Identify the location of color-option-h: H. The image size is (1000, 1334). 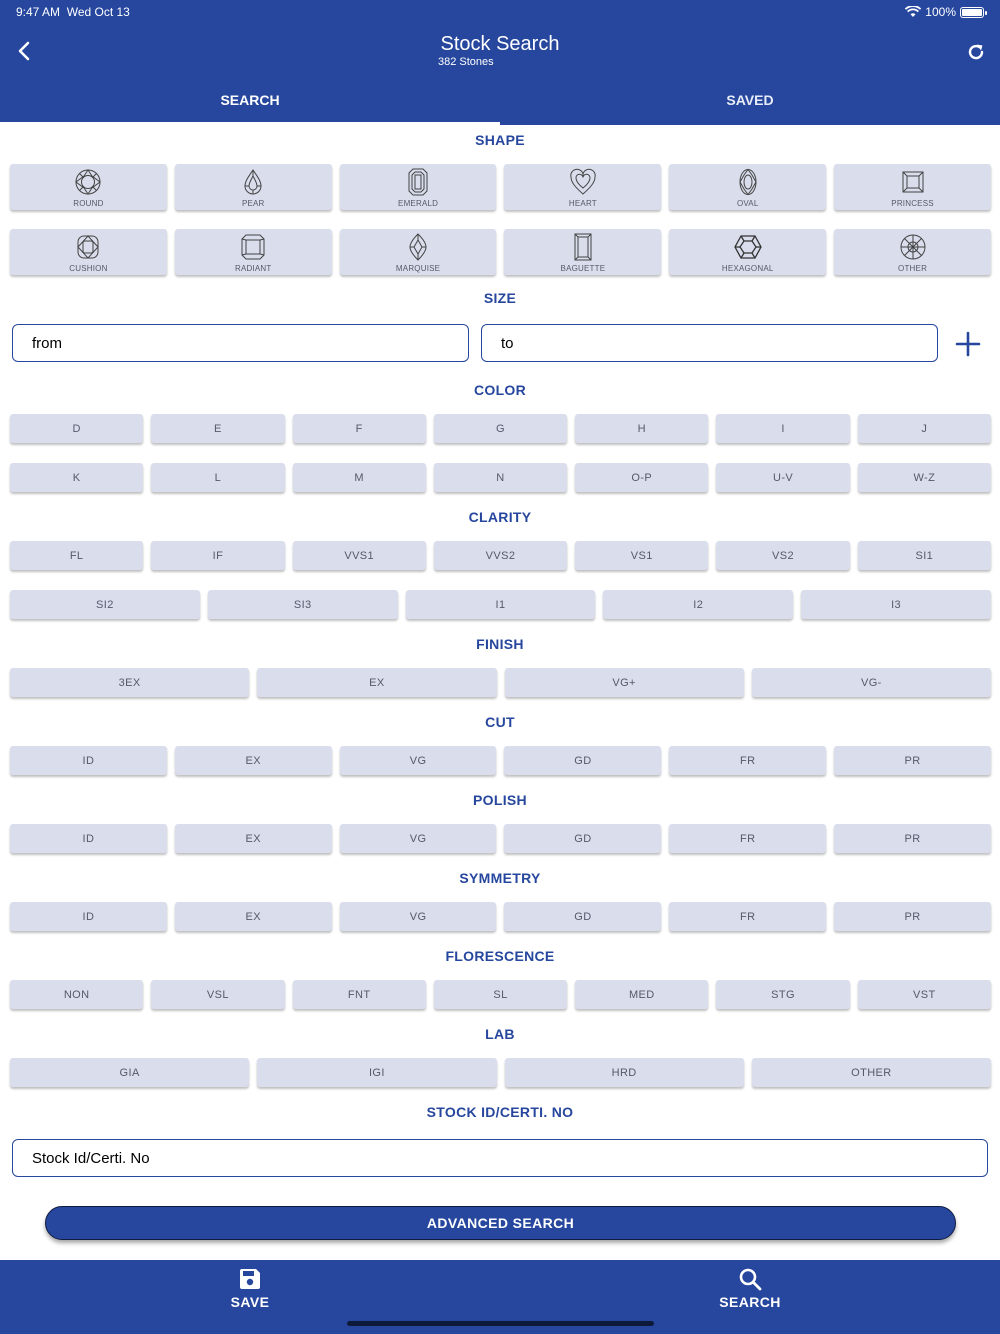
(642, 428).